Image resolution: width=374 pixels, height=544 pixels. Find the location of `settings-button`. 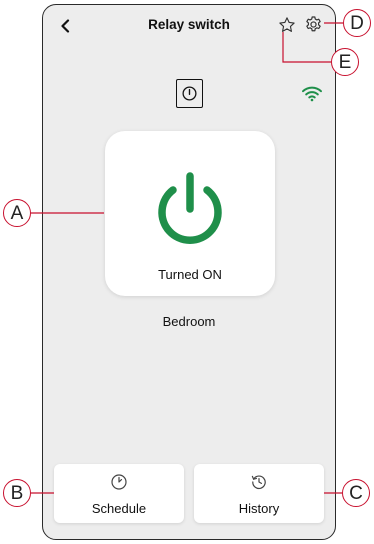

settings-button is located at coordinates (313, 24).